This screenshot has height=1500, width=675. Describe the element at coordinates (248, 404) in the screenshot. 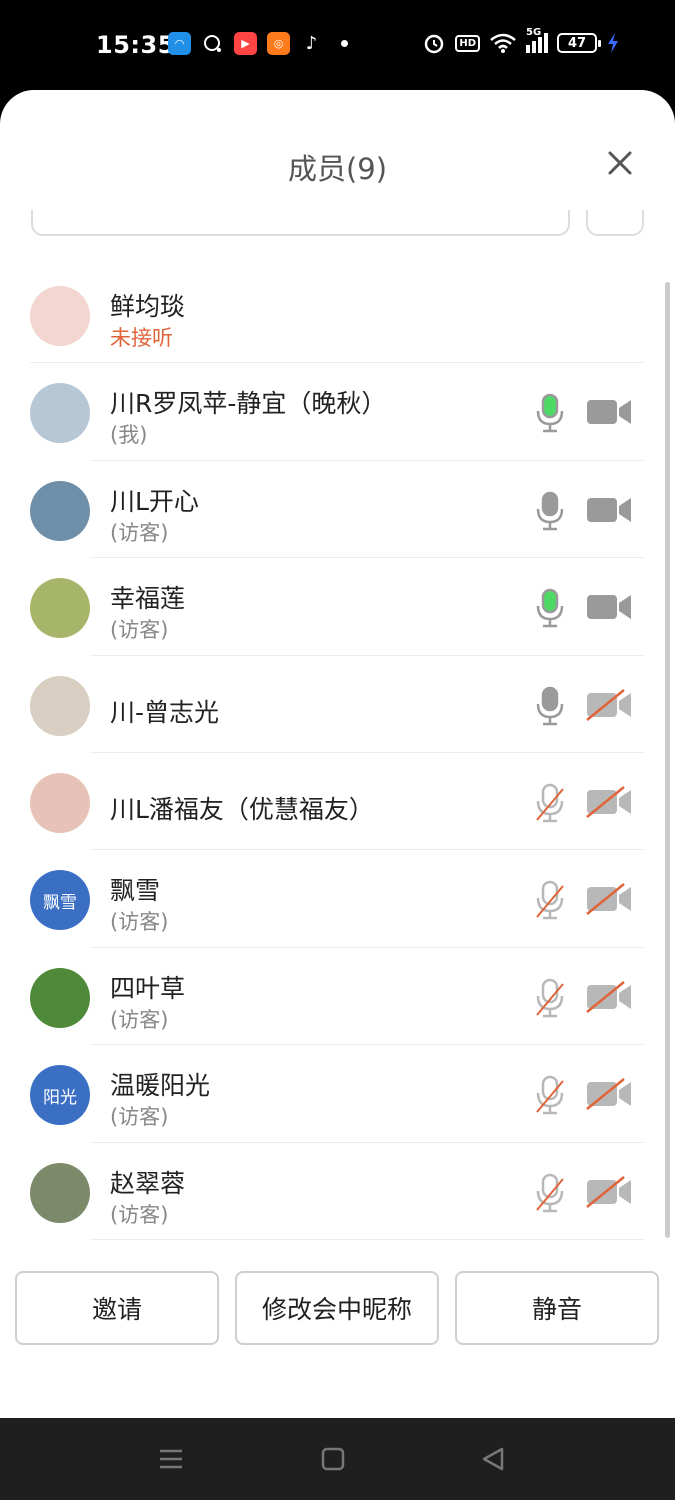

I see `member-name: 川R罗凤苹-静宜（晚秋）` at that location.